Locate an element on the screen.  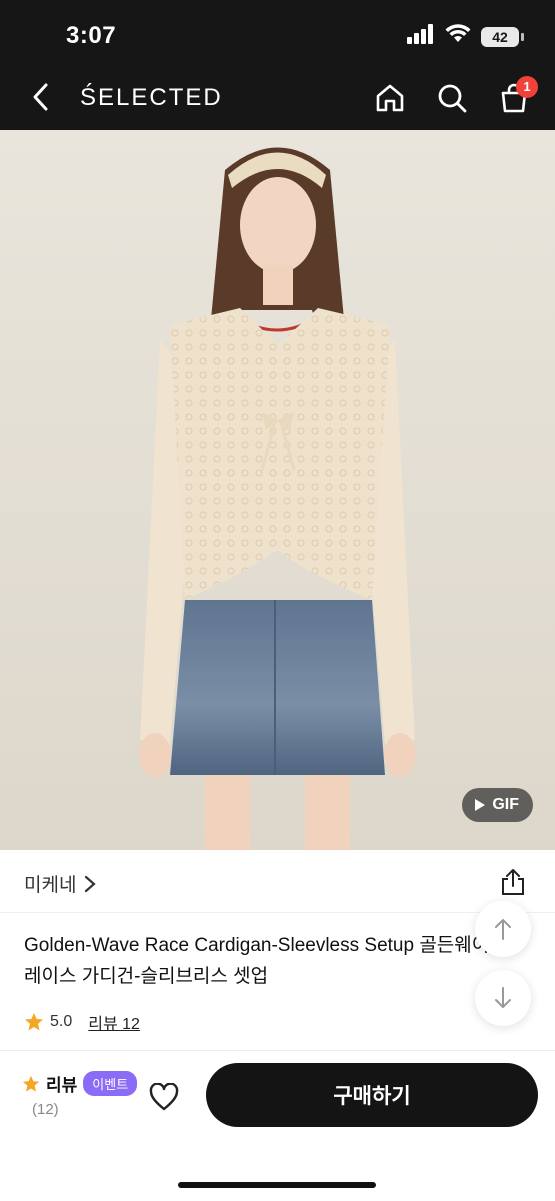
gif-badge: GIF is located at coordinates (497, 805).